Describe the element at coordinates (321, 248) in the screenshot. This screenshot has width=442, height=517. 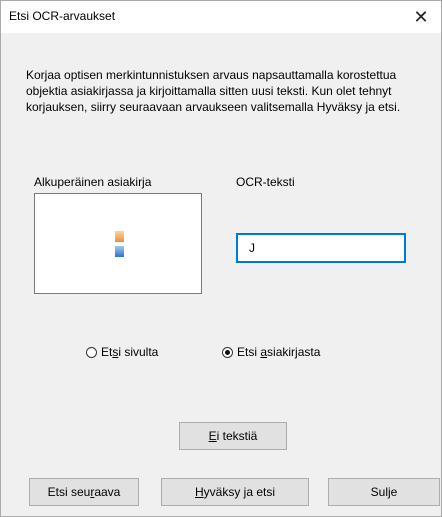
I see `ocr-text-input` at that location.